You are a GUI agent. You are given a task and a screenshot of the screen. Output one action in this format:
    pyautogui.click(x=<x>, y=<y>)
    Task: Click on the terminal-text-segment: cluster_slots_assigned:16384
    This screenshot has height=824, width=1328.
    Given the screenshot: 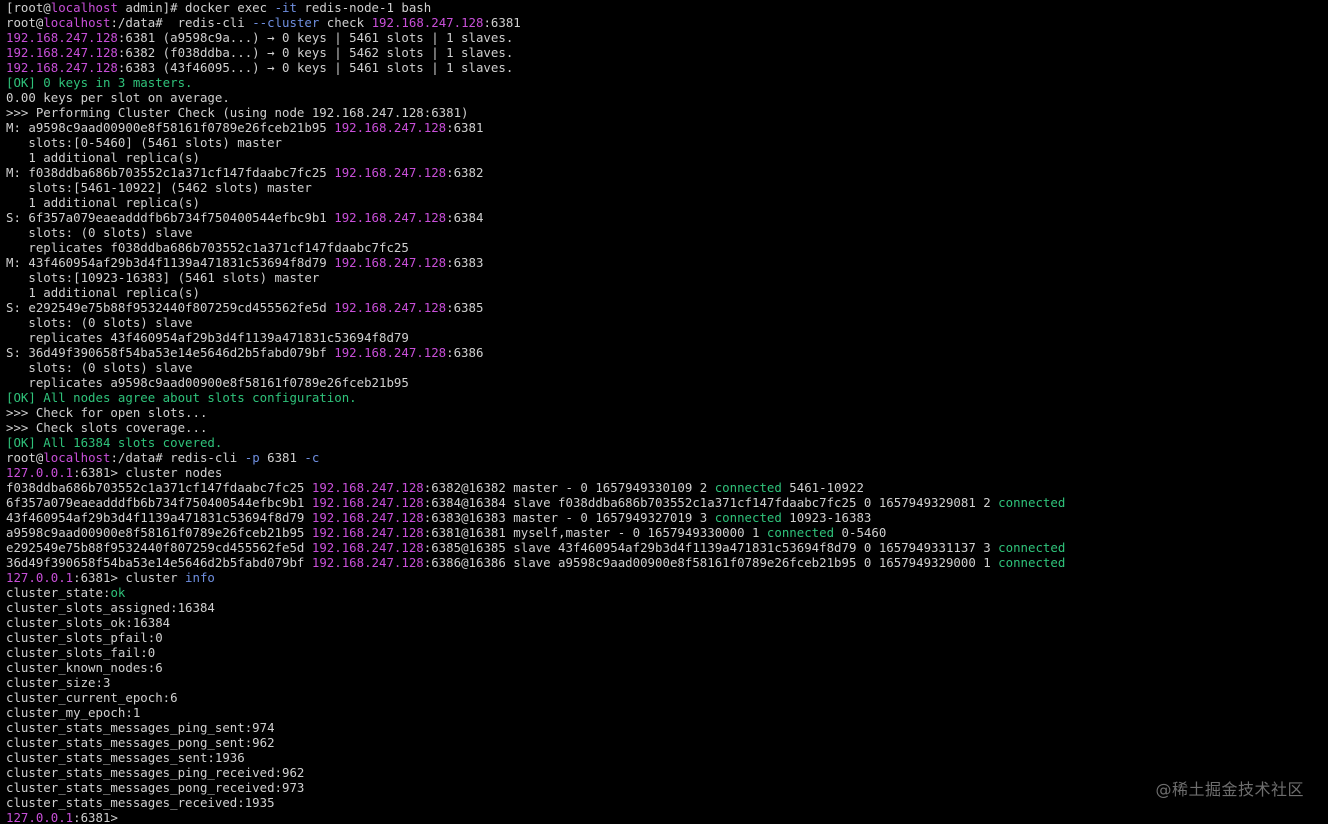 What is the action you would take?
    pyautogui.click(x=110, y=607)
    